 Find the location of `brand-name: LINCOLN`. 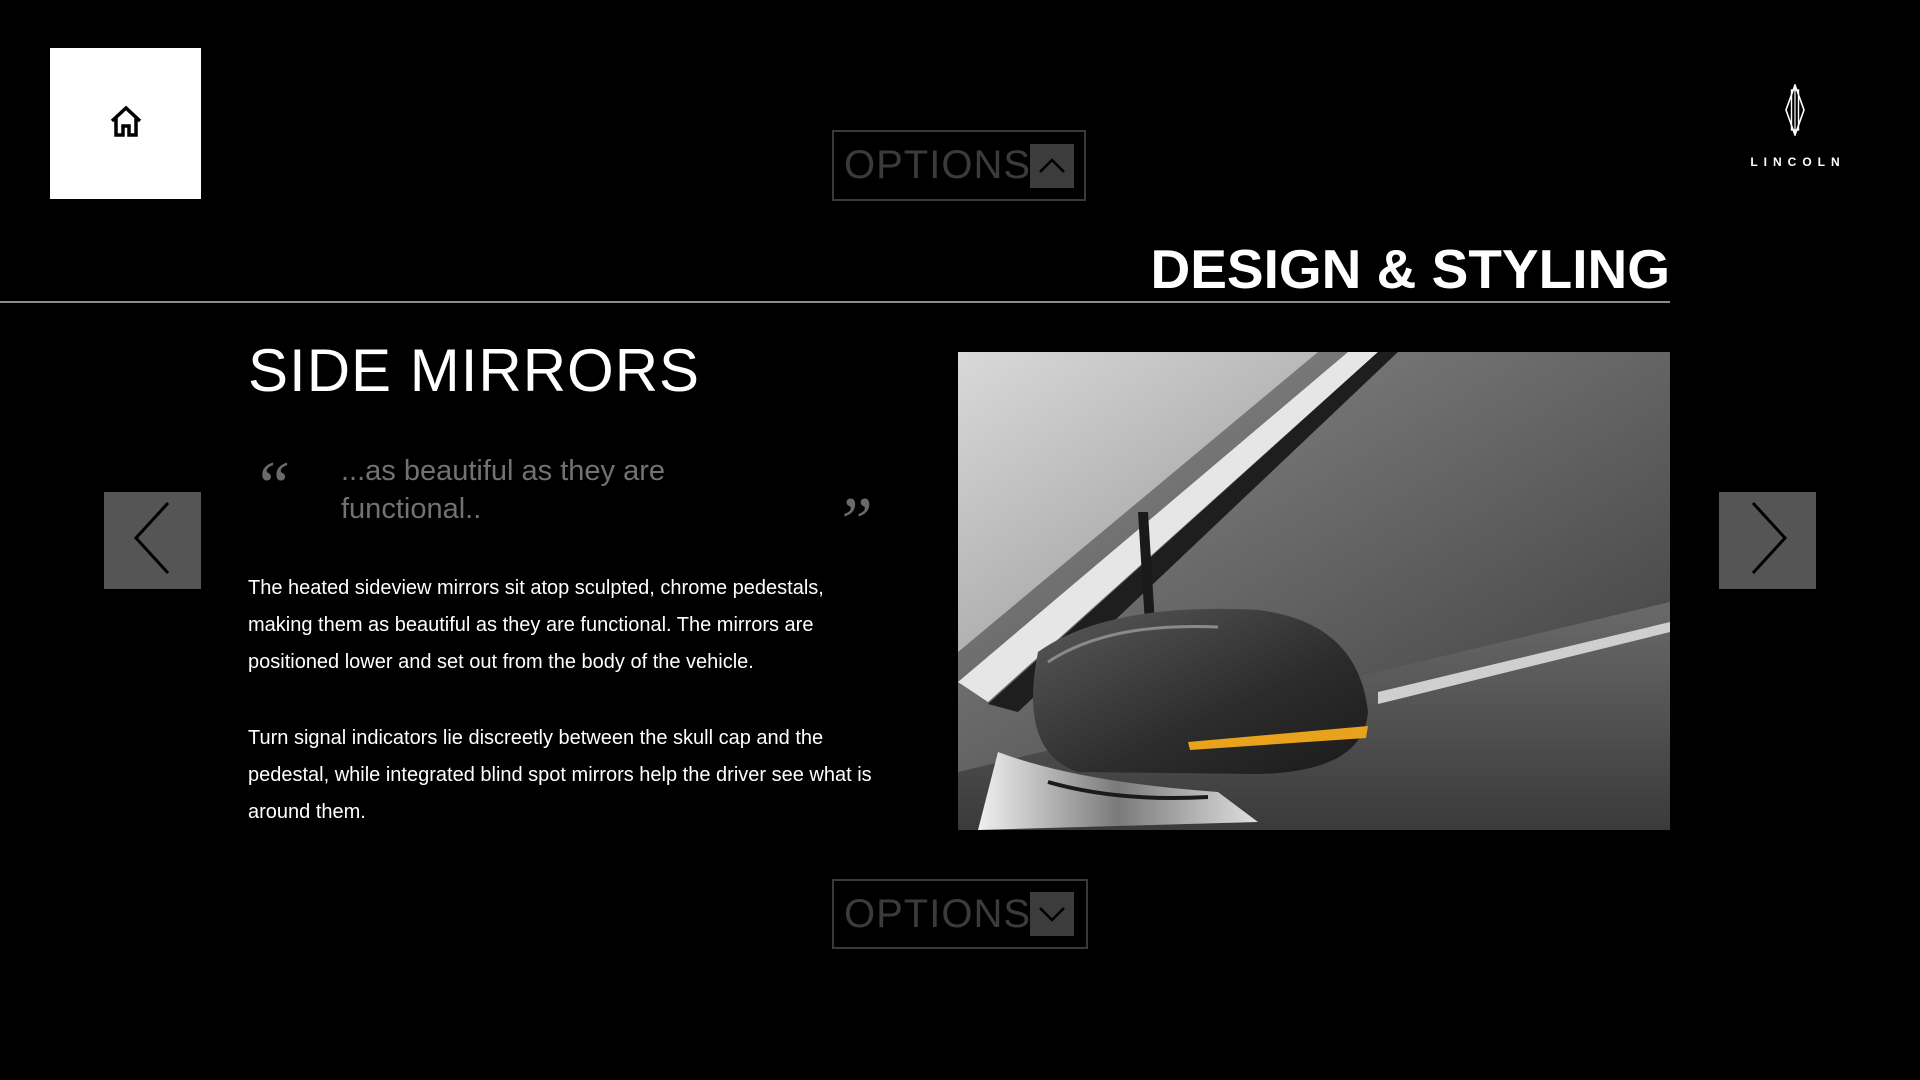

brand-name: LINCOLN is located at coordinates (1798, 162).